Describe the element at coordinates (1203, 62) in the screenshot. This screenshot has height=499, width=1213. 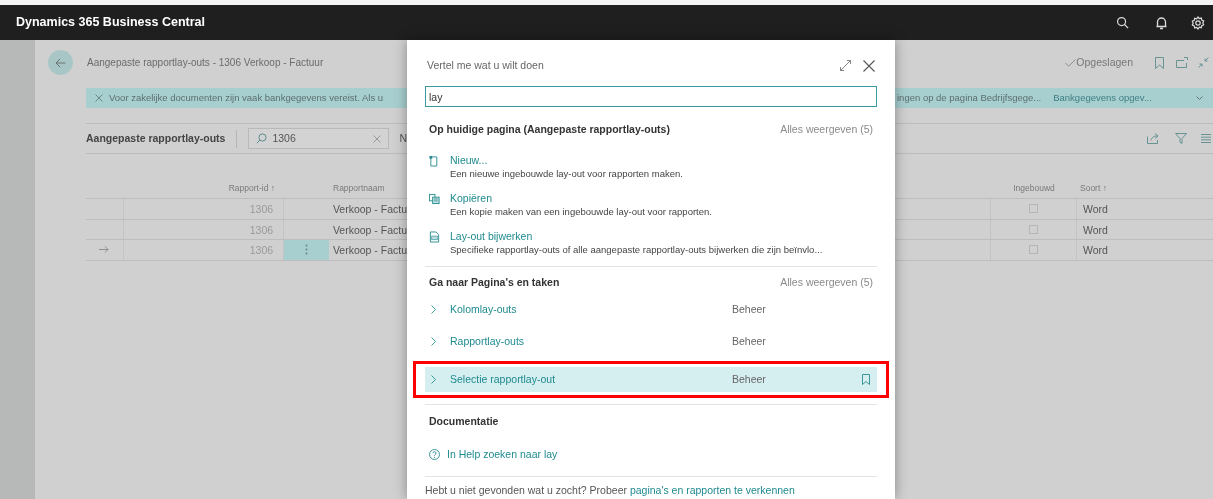
I see `collapse-icon` at that location.